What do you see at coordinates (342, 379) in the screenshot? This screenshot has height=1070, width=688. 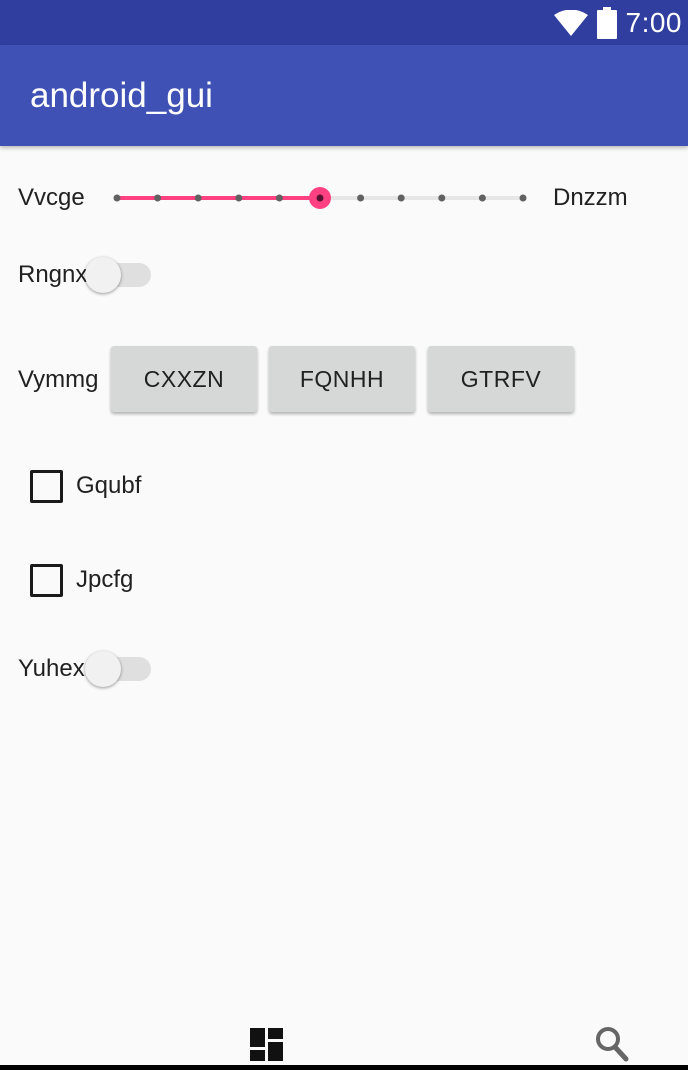 I see `fqnhh-button: FQNHH` at bounding box center [342, 379].